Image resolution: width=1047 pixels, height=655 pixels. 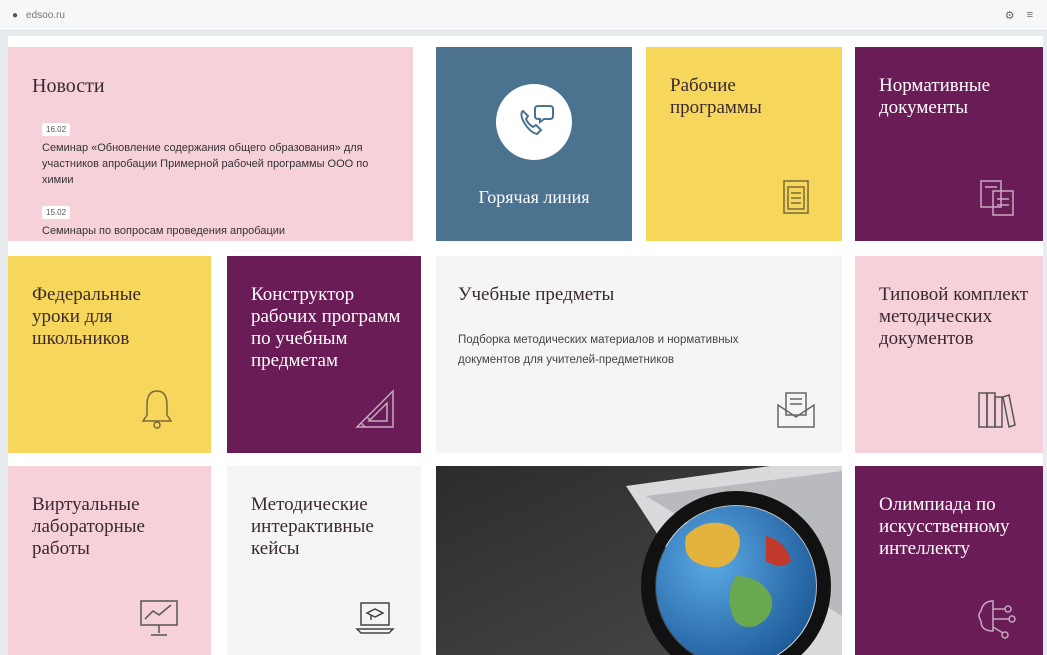 What do you see at coordinates (375, 617) in the screenshot?
I see `laptop-graduation-icon` at bounding box center [375, 617].